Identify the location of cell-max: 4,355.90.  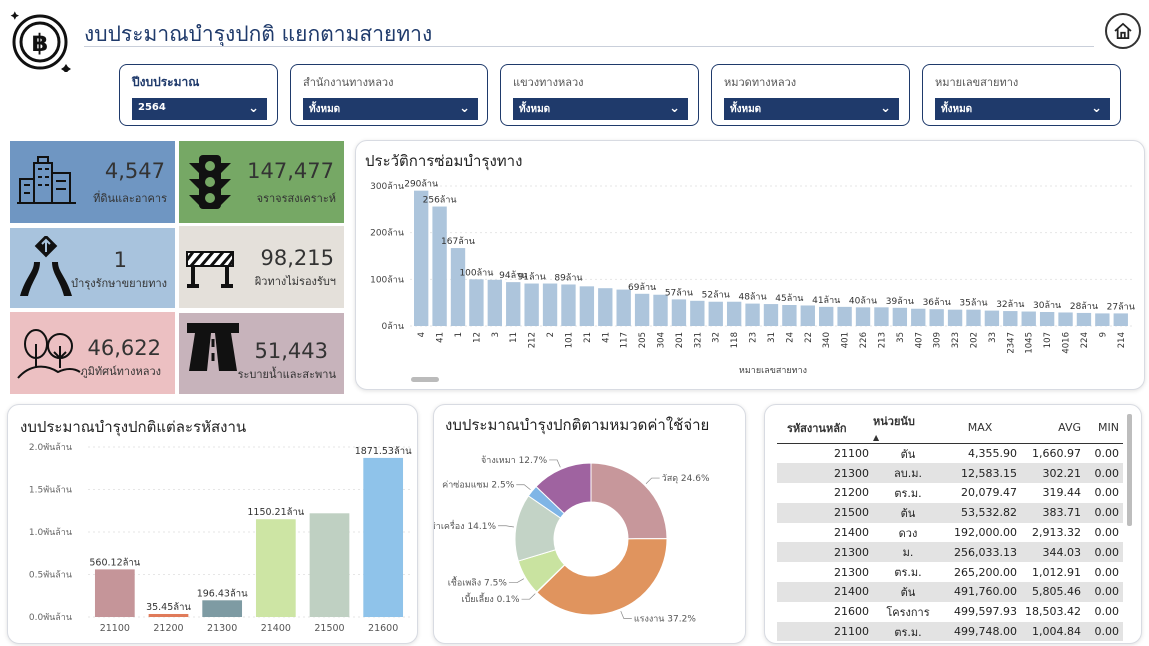
(992, 454).